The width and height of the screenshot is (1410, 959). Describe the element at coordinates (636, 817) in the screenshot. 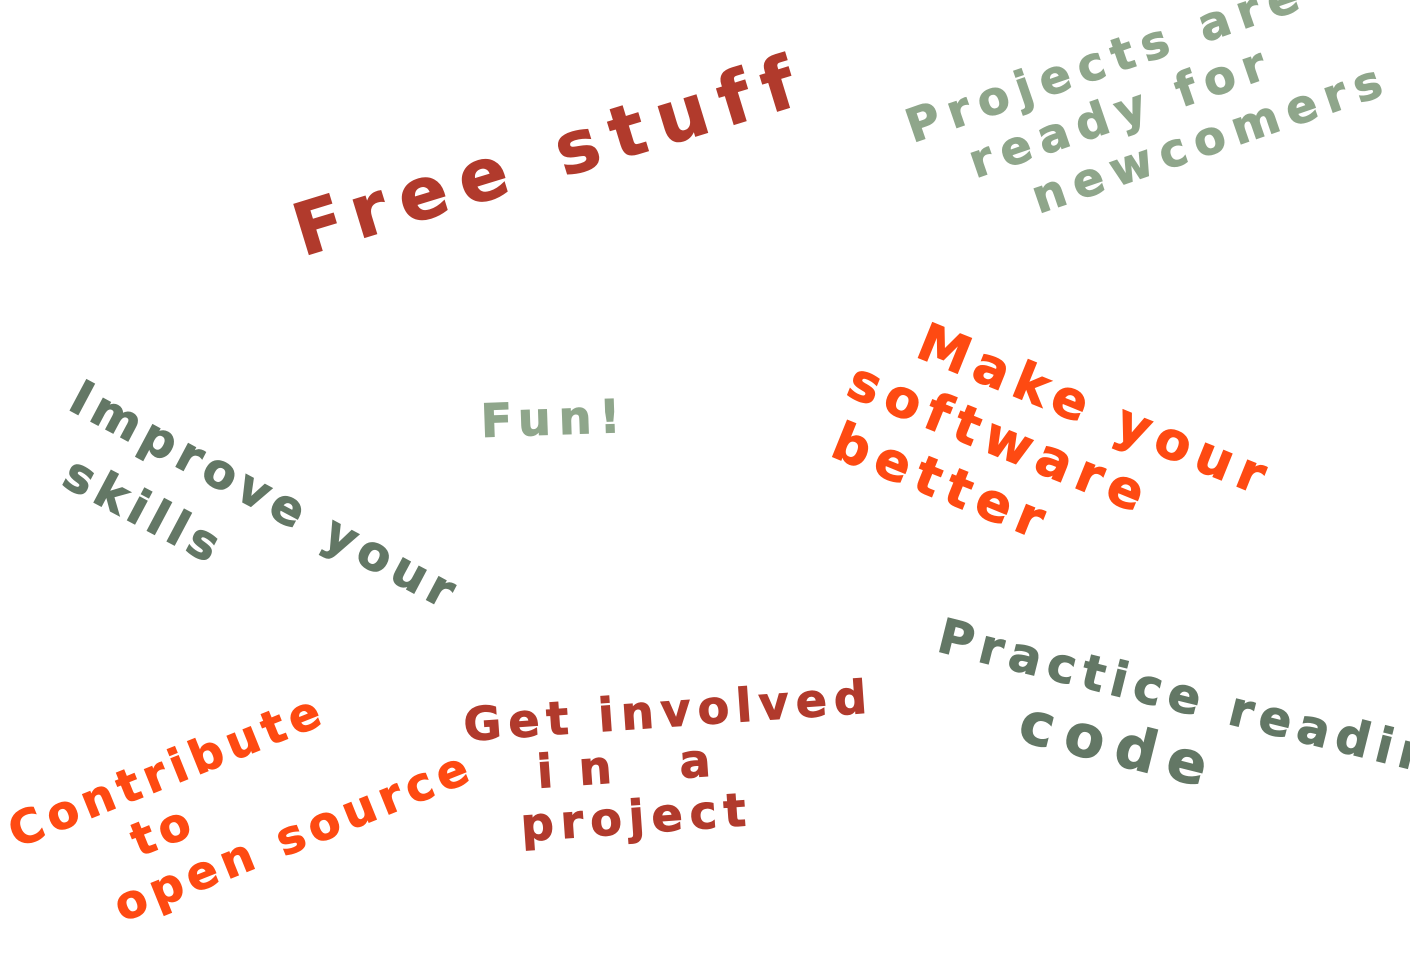

I see `phrase-line: project` at that location.